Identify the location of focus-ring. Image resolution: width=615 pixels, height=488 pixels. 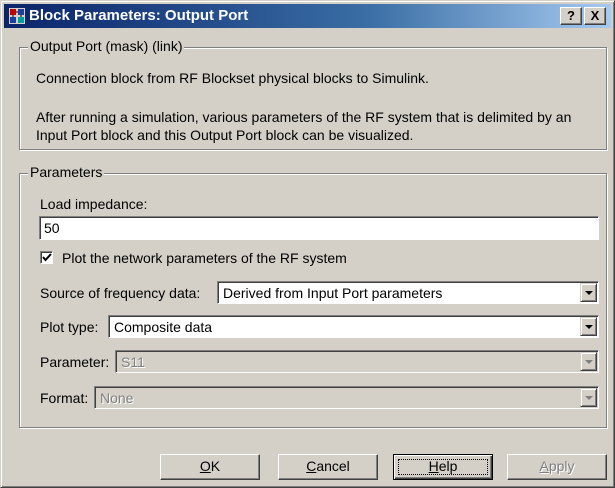
(443, 467).